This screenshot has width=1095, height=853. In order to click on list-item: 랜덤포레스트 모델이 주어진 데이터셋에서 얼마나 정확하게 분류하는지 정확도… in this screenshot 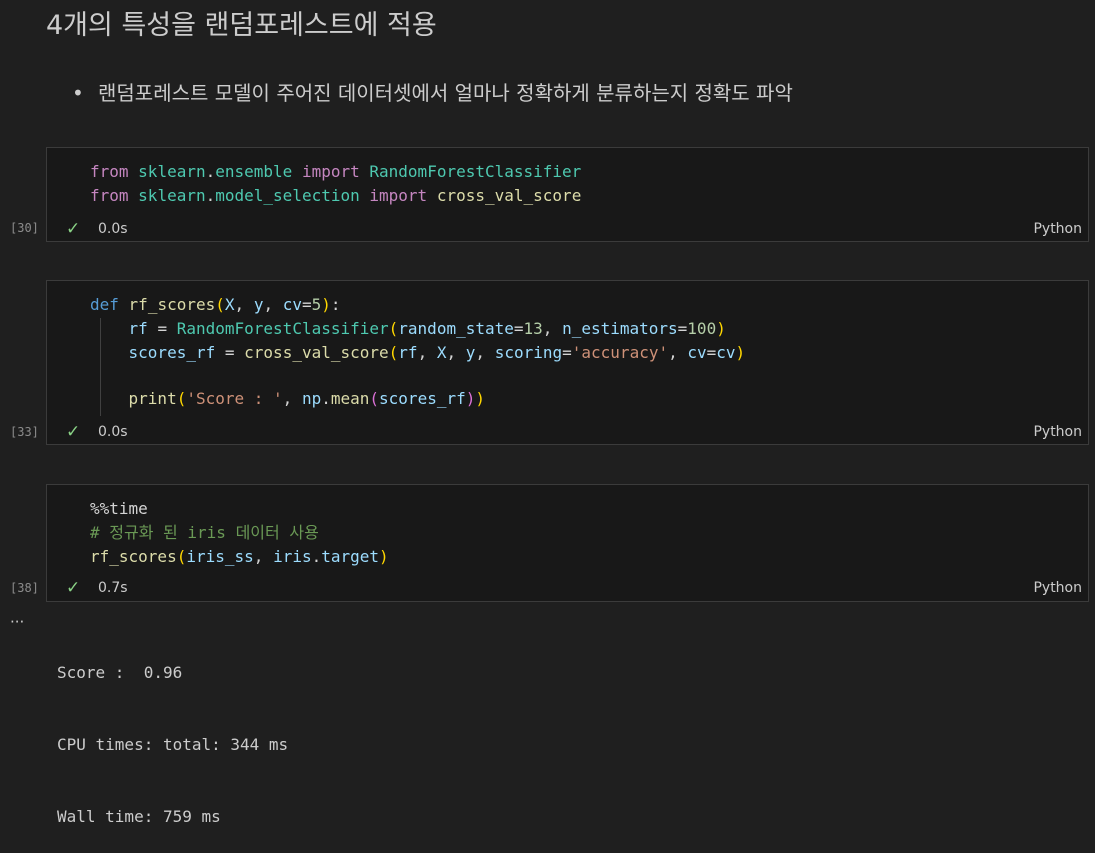, I will do `click(445, 93)`.